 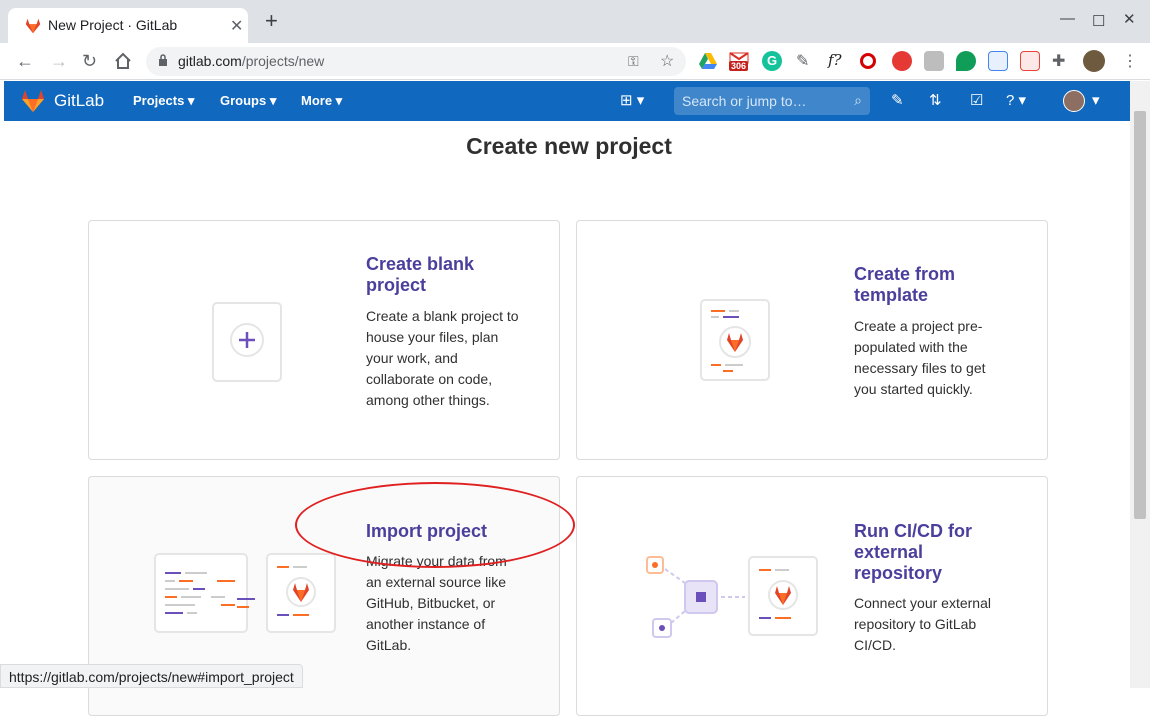 What do you see at coordinates (569, 146) in the screenshot?
I see `page-title: Create new project` at bounding box center [569, 146].